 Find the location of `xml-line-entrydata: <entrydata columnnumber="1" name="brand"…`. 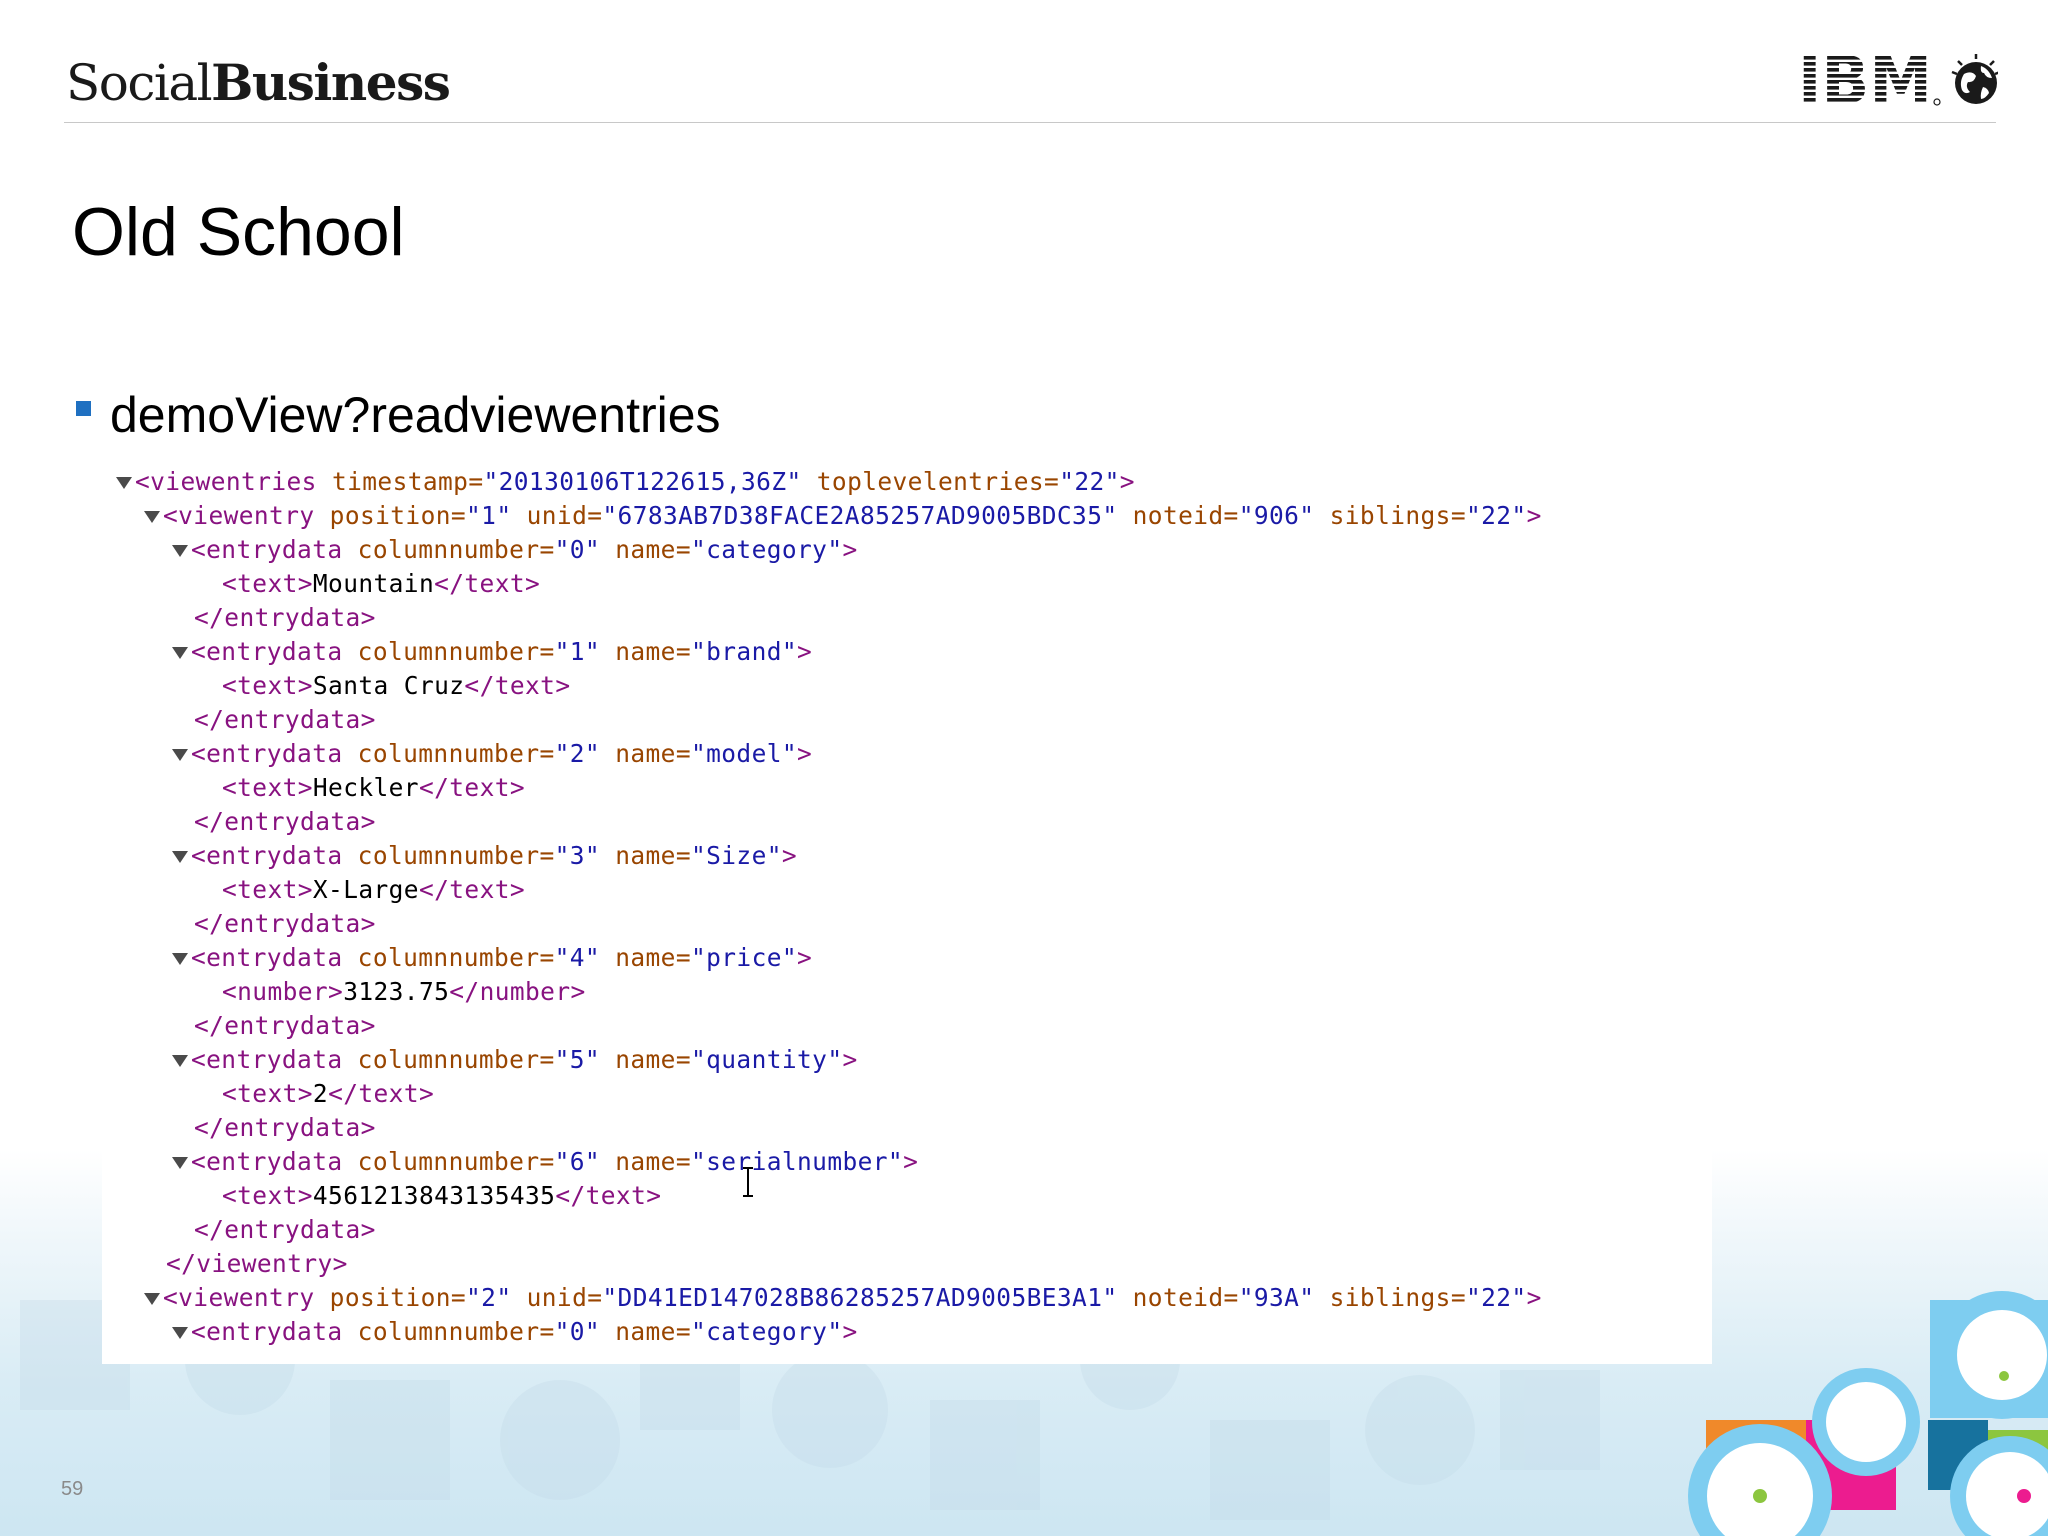

xml-line-entrydata: <entrydata columnnumber="1" name="brand"… is located at coordinates (492, 652).